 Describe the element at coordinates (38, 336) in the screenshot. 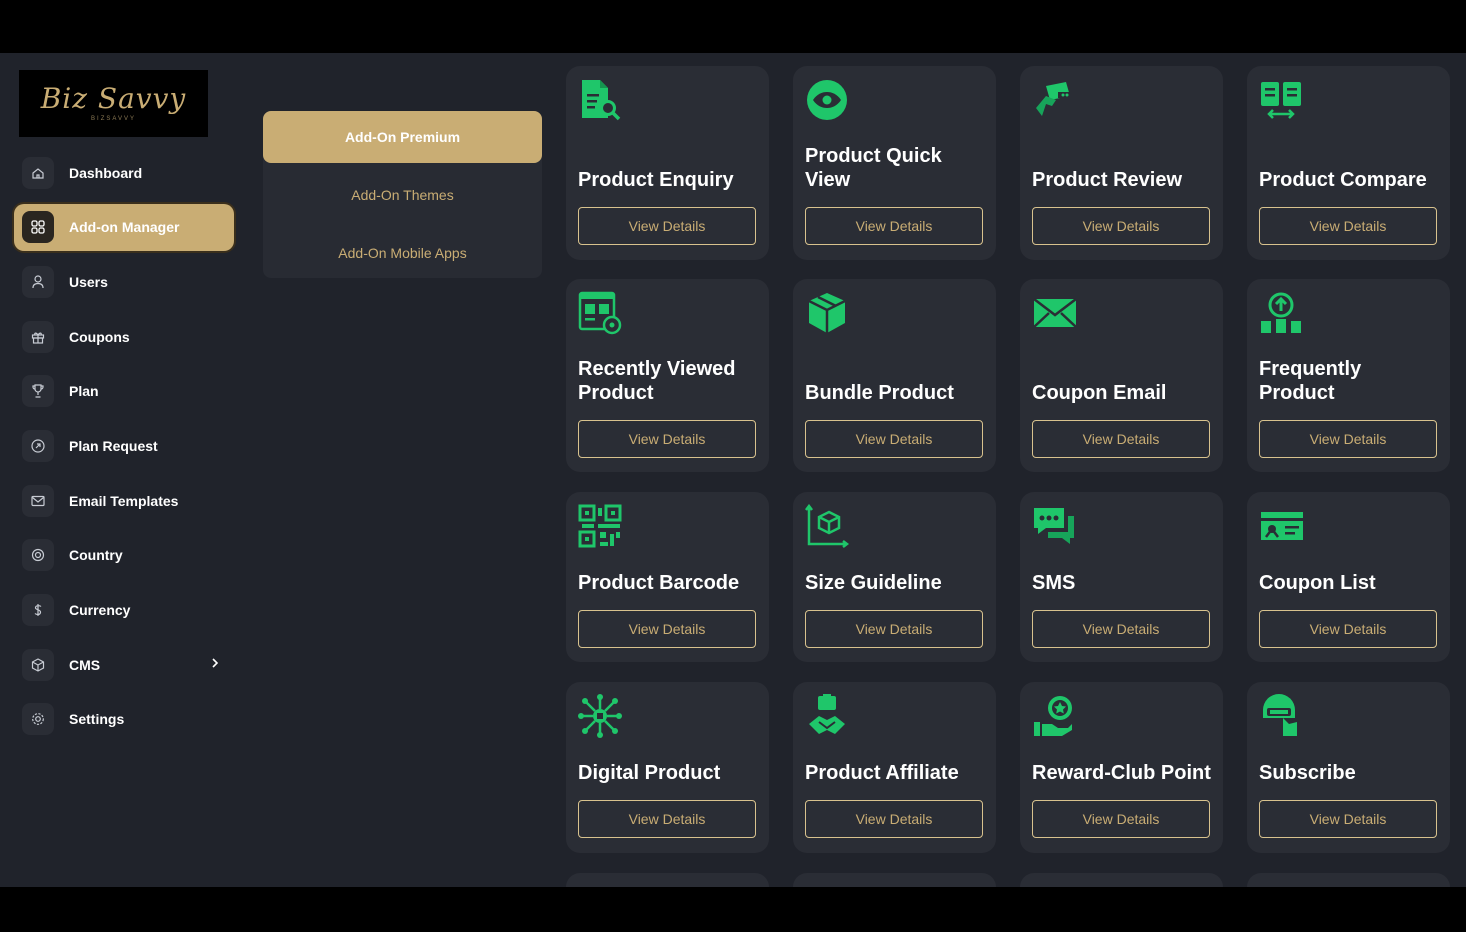

I see `gift-icon` at that location.